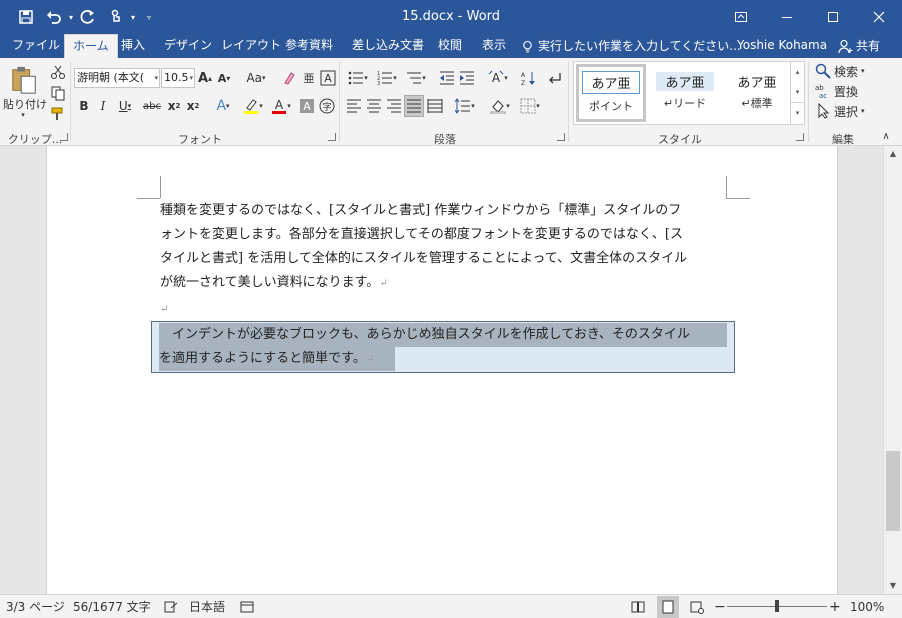 Image resolution: width=902 pixels, height=618 pixels. Describe the element at coordinates (125, 106) in the screenshot. I see `underline-icon: U ▾` at that location.